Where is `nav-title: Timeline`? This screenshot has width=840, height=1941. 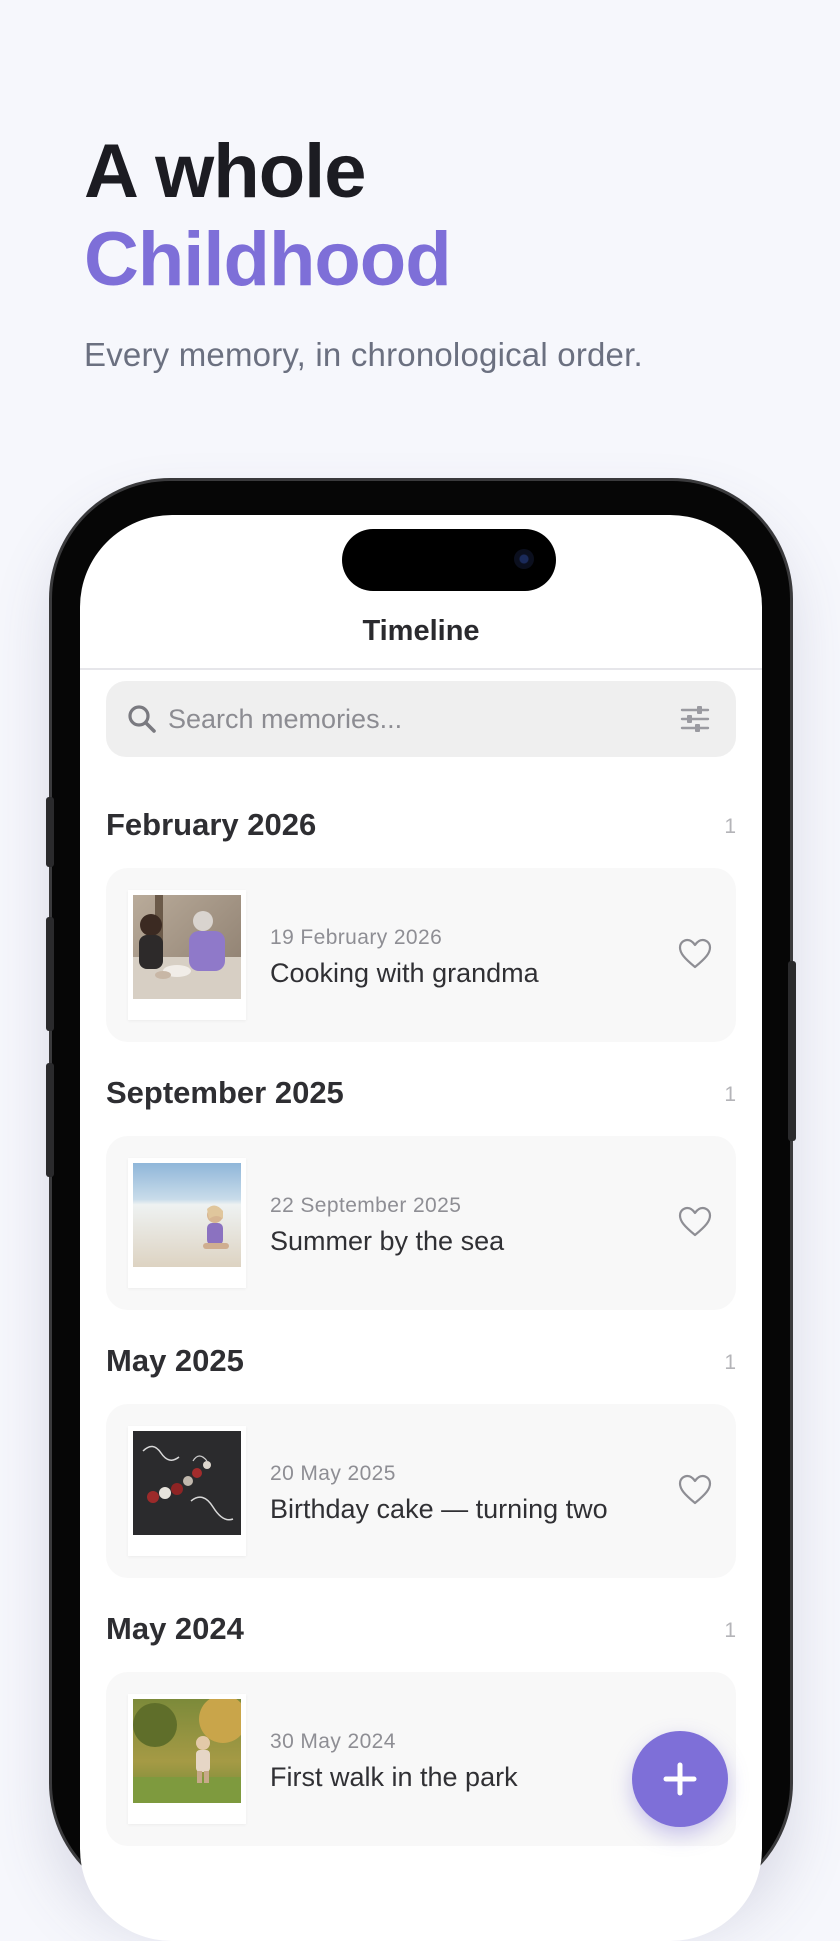 nav-title: Timeline is located at coordinates (421, 631).